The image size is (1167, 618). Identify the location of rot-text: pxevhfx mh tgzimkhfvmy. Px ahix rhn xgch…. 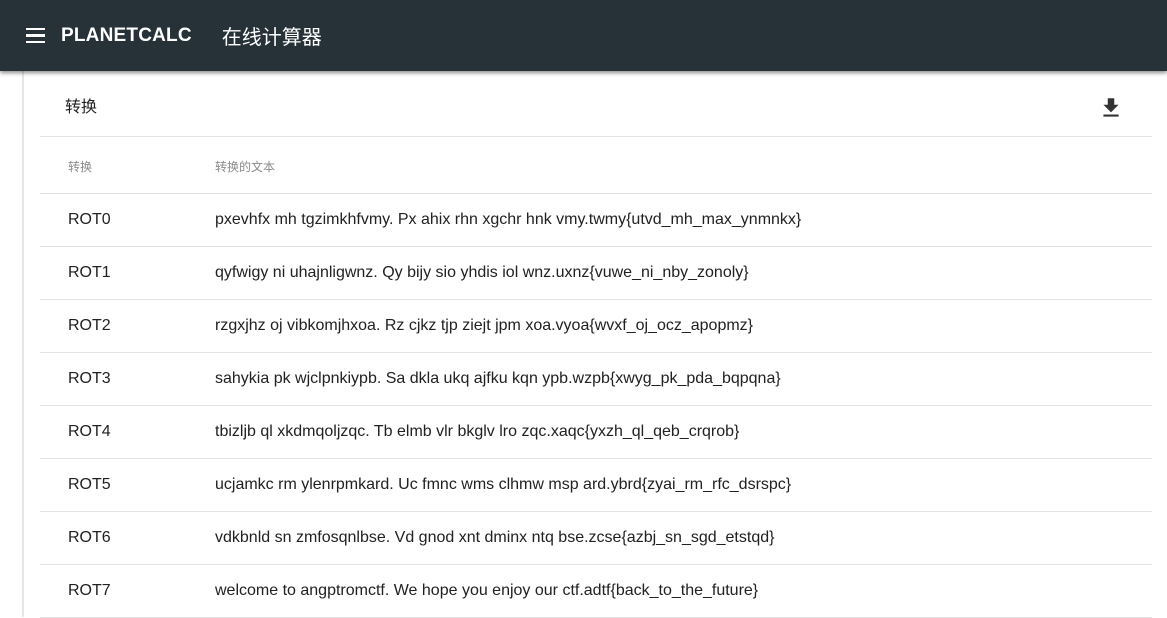
(508, 219).